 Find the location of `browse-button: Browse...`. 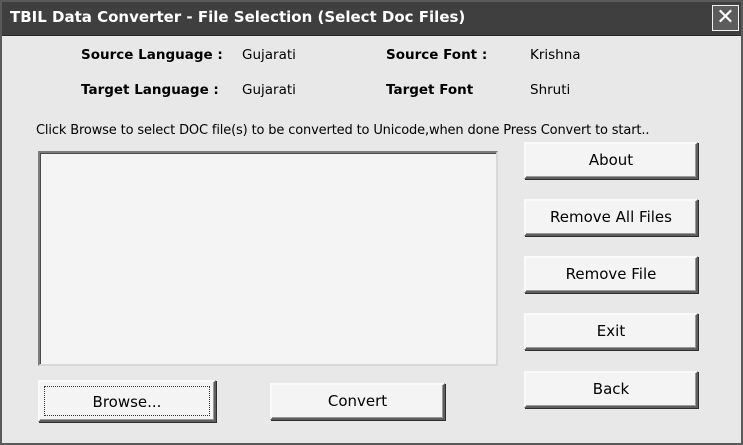

browse-button: Browse... is located at coordinates (127, 401).